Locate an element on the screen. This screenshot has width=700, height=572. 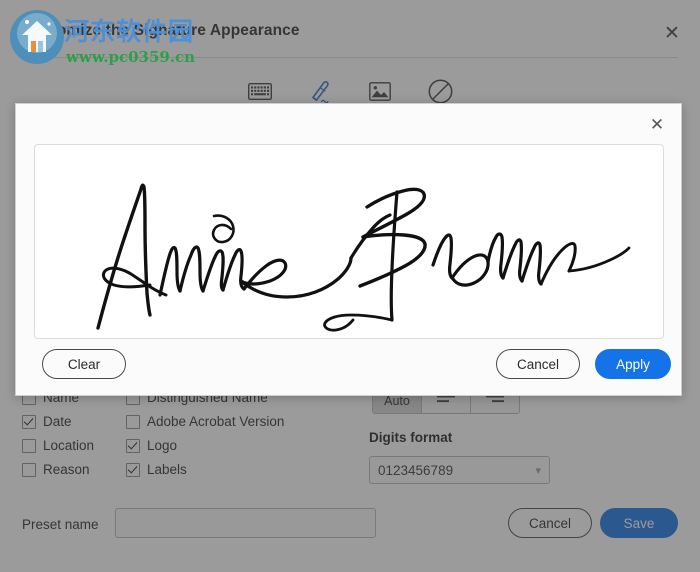
cancel-button: Cancel is located at coordinates (538, 364).